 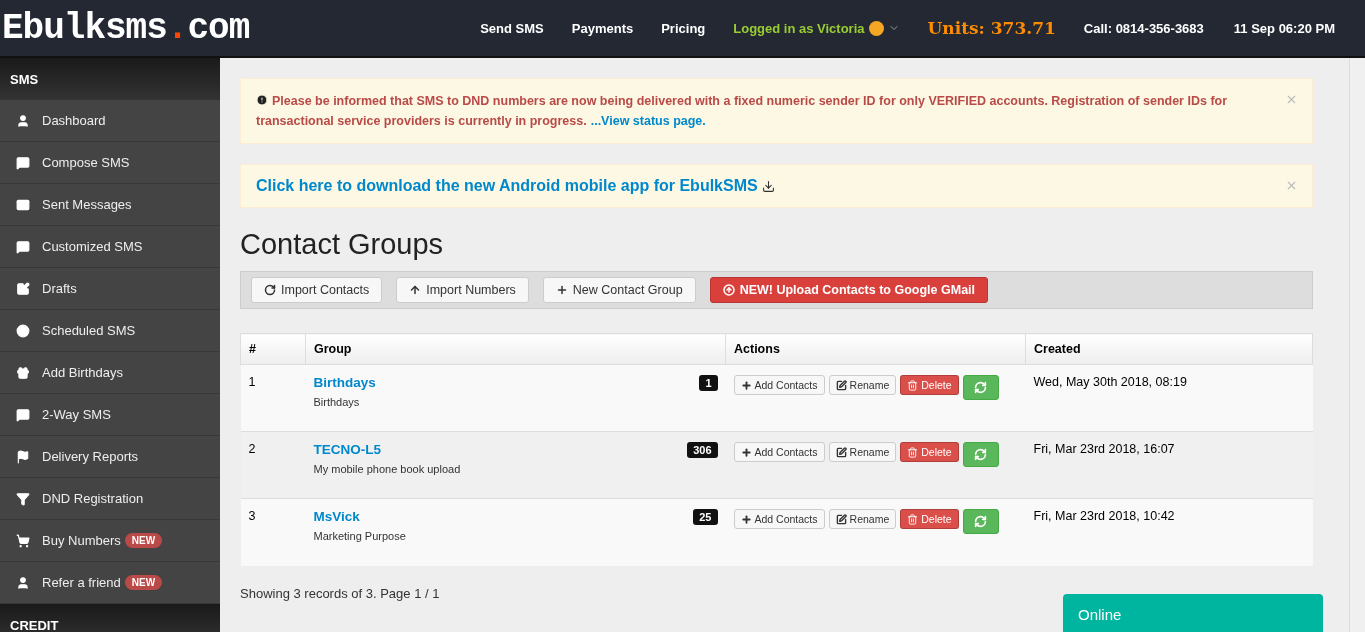 I want to click on sidebar-item-label: Add Birthdays, so click(x=82, y=372).